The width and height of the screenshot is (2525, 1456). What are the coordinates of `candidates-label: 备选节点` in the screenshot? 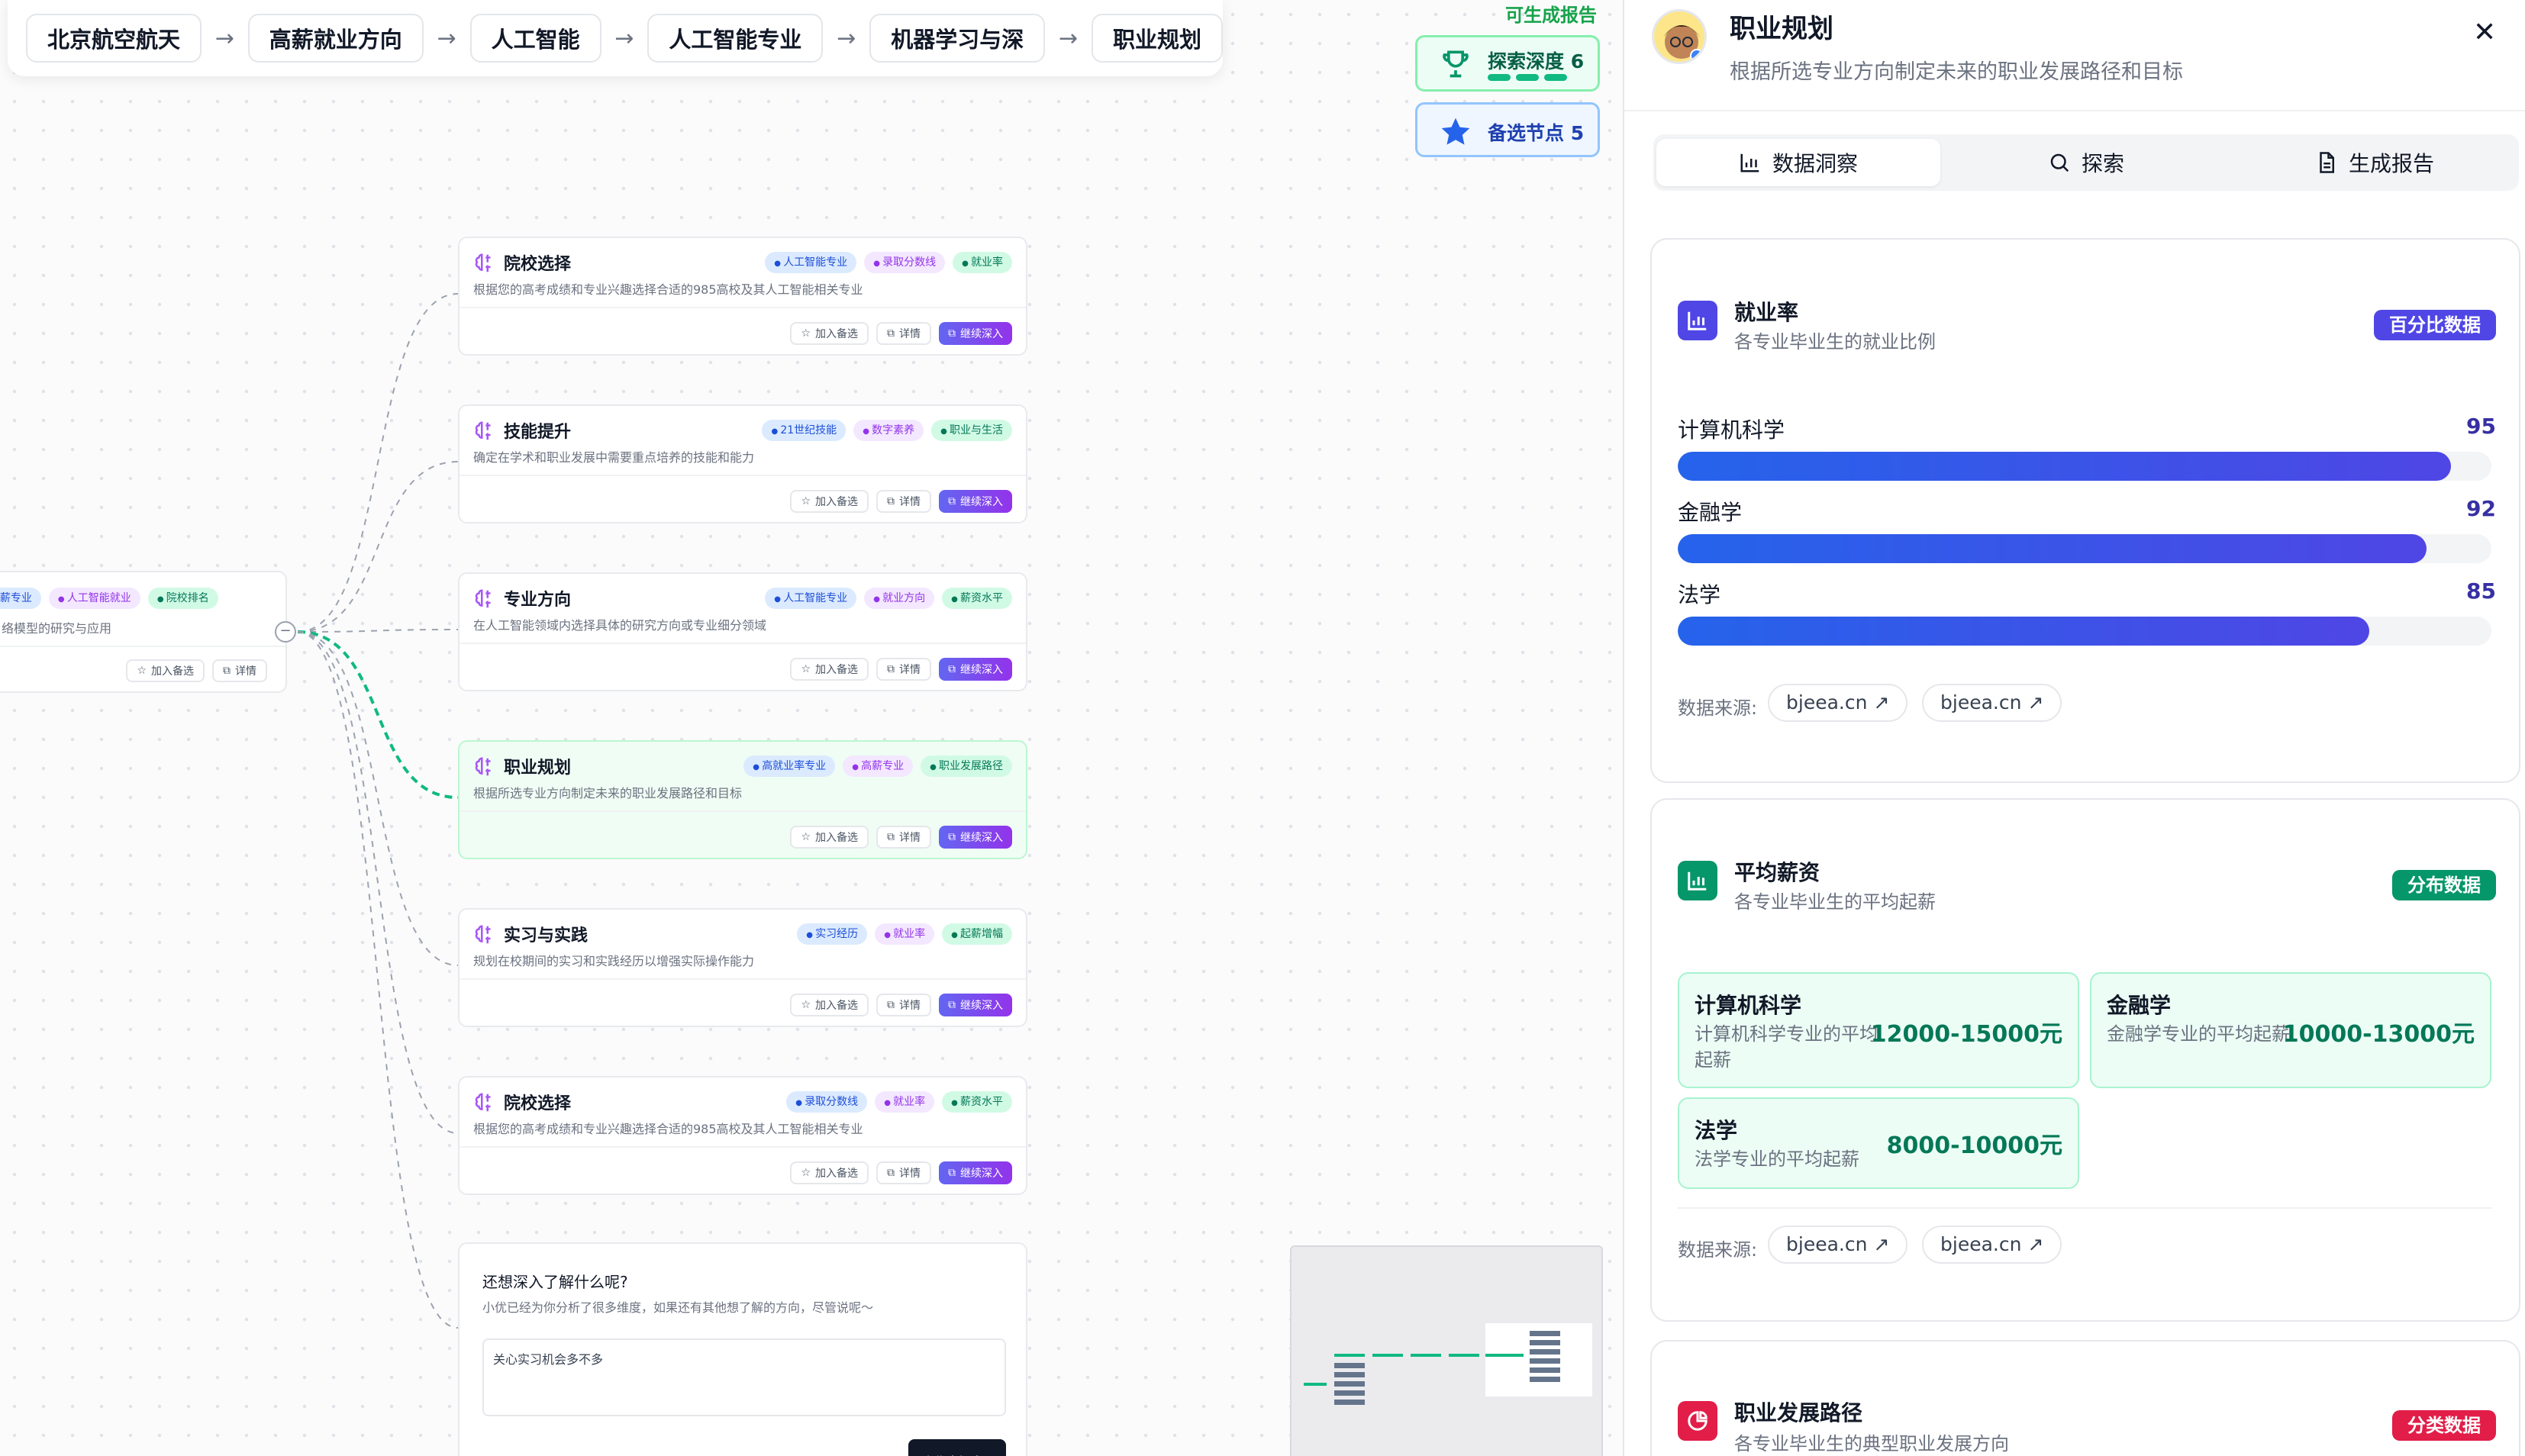 It's located at (1526, 133).